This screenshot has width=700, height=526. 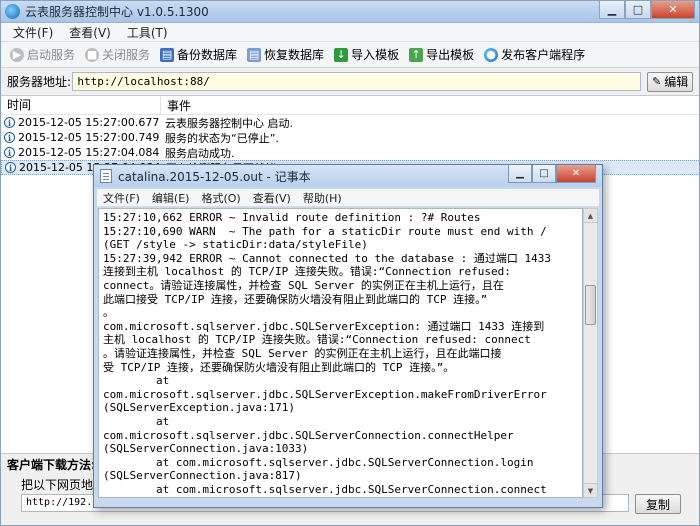 I want to click on log-header: 时间 事件, so click(x=350, y=105).